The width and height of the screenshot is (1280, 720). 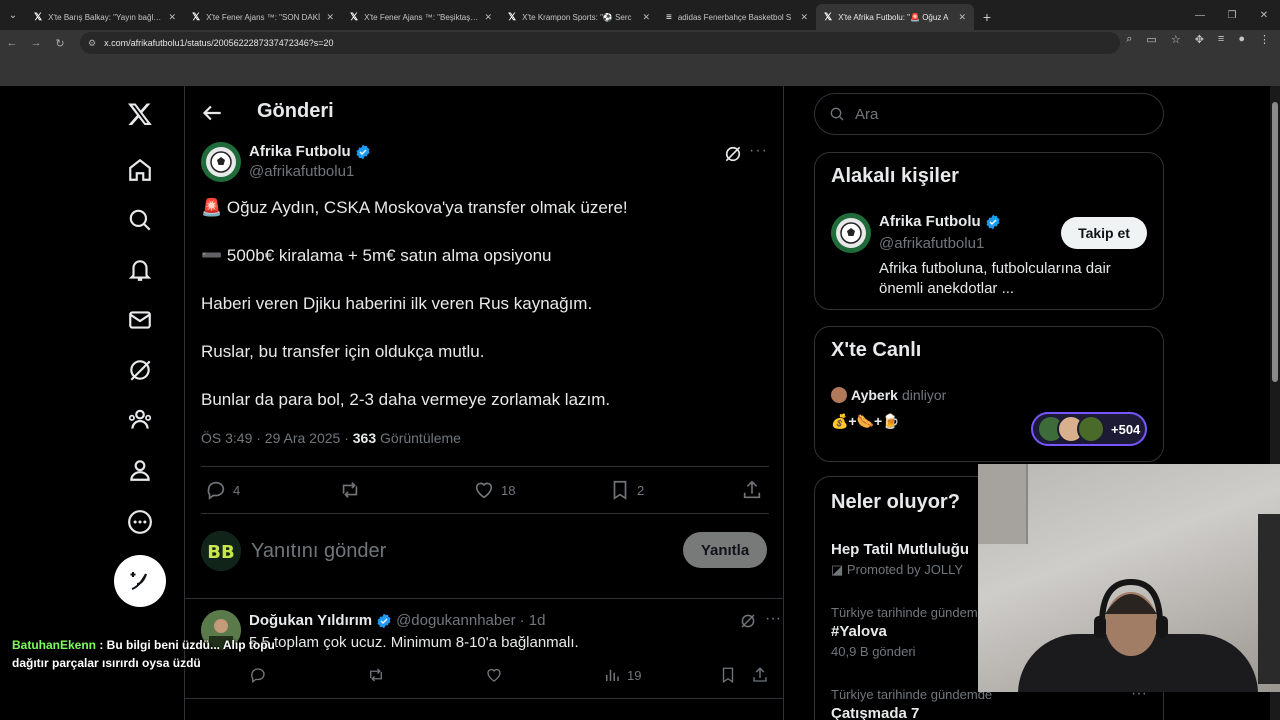 What do you see at coordinates (728, 675) in the screenshot?
I see `bookmark-button` at bounding box center [728, 675].